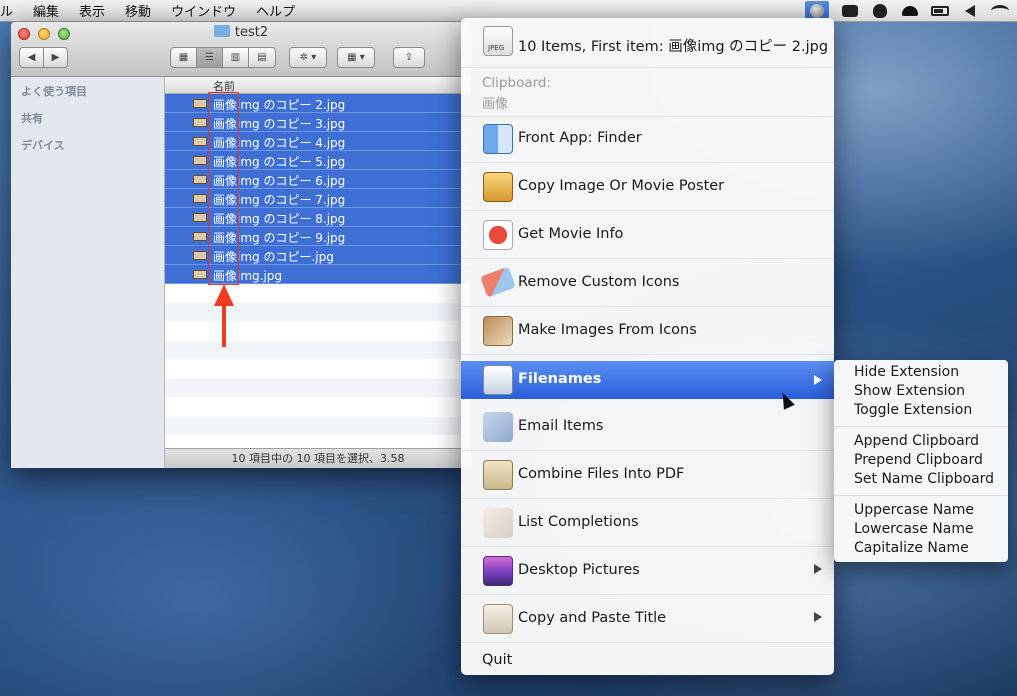 The width and height of the screenshot is (1017, 696). Describe the element at coordinates (203, 10) in the screenshot. I see `menu-window: ウインドウ` at that location.